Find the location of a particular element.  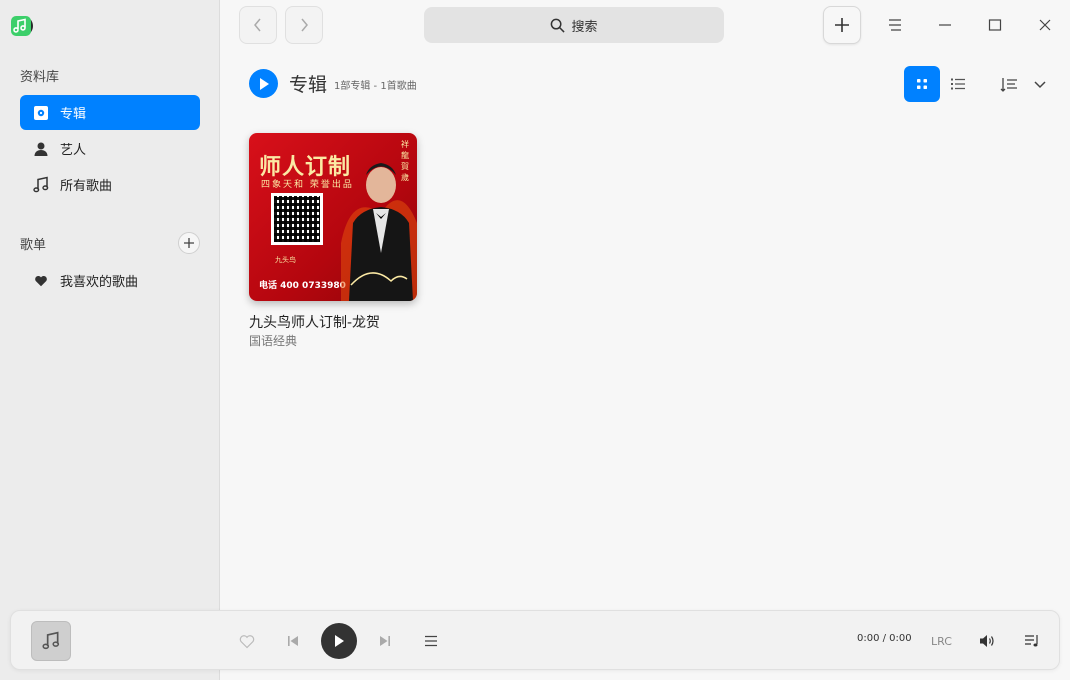

search-input: 搜索 is located at coordinates (574, 25).